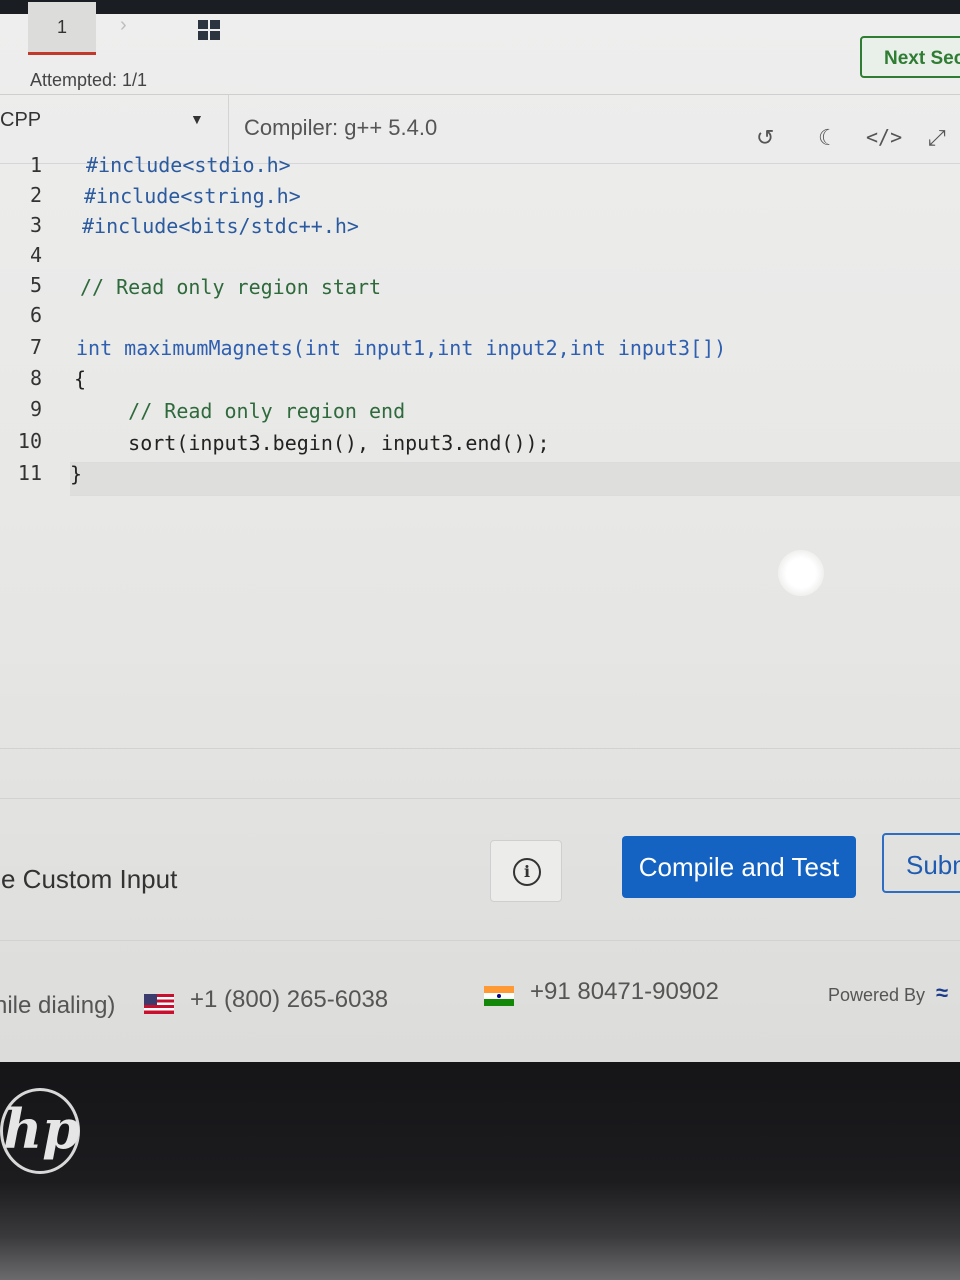  Describe the element at coordinates (942, 992) in the screenshot. I see `brand-logo-icon: ≈` at that location.